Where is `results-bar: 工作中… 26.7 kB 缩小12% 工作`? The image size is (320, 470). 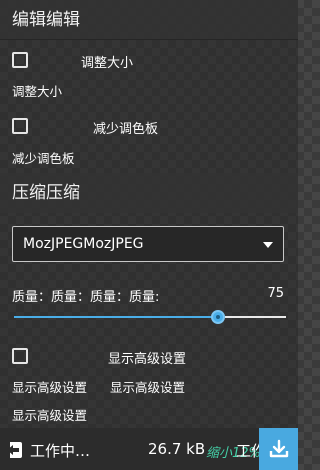 results-bar: 工作中… 26.7 kB 缩小12% 工作 is located at coordinates (149, 449).